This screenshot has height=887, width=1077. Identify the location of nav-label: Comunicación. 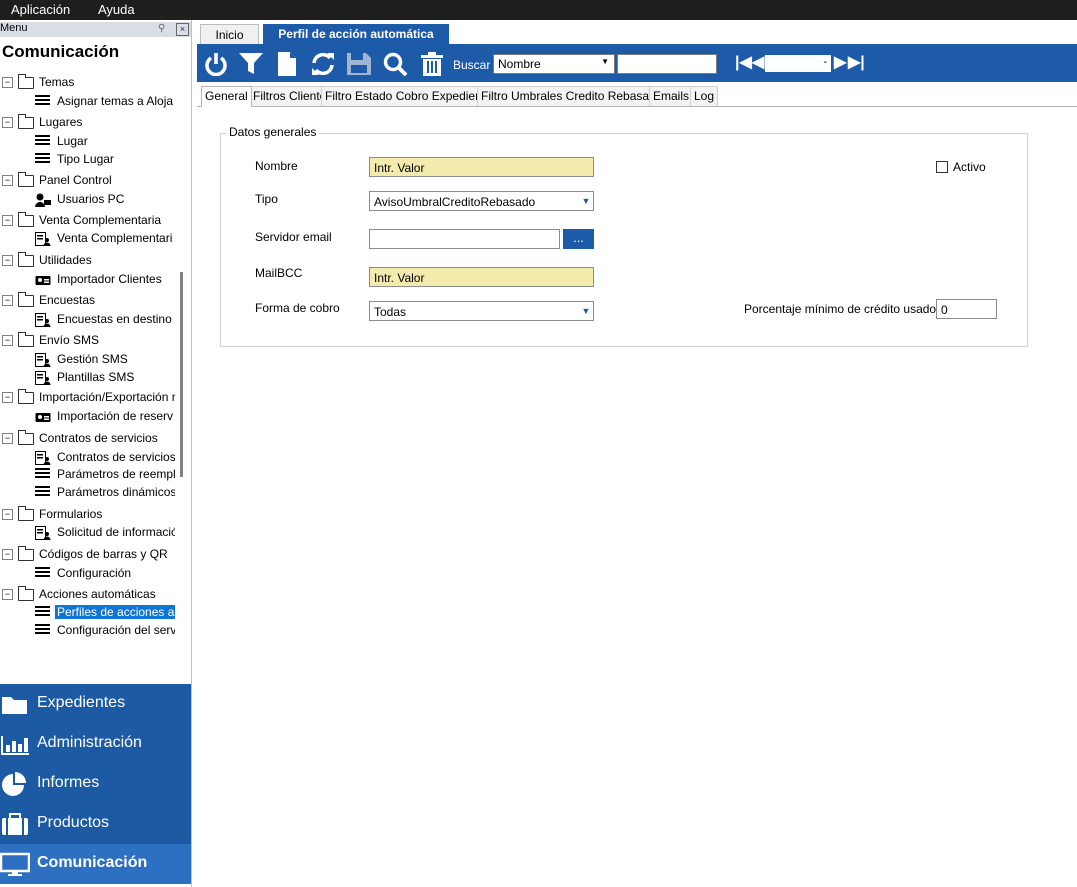
(92, 862).